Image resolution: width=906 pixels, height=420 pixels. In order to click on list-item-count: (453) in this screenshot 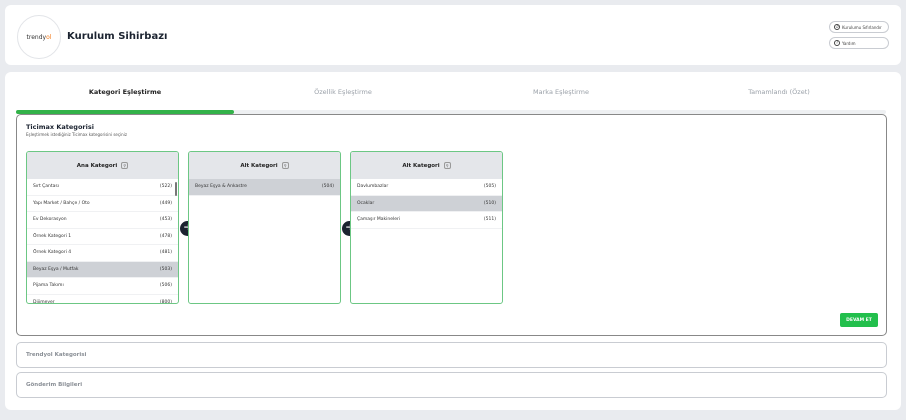, I will do `click(165, 220)`.